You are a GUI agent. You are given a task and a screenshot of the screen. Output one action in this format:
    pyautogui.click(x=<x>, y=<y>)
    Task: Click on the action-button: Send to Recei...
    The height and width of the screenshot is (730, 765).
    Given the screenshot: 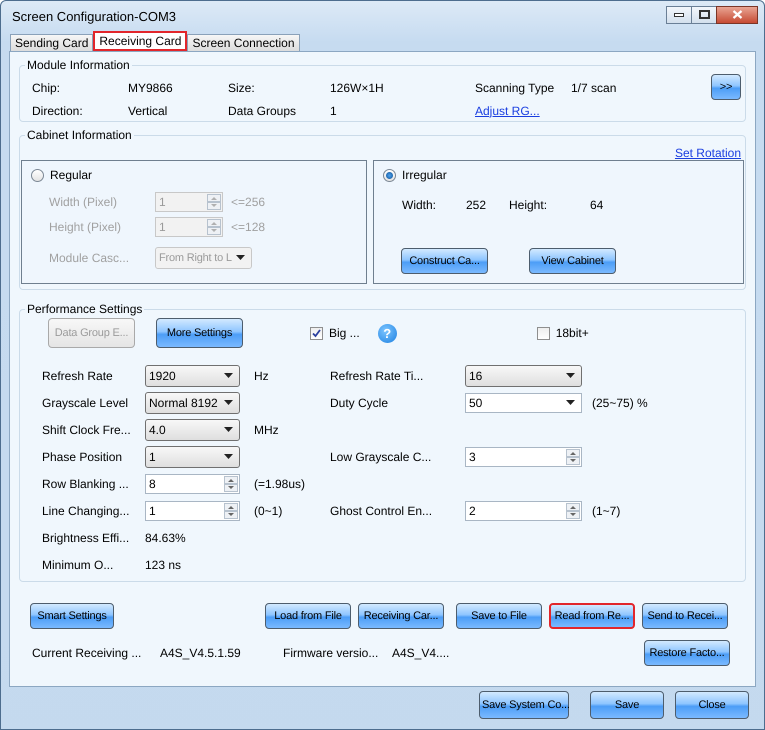 What is the action you would take?
    pyautogui.click(x=685, y=616)
    